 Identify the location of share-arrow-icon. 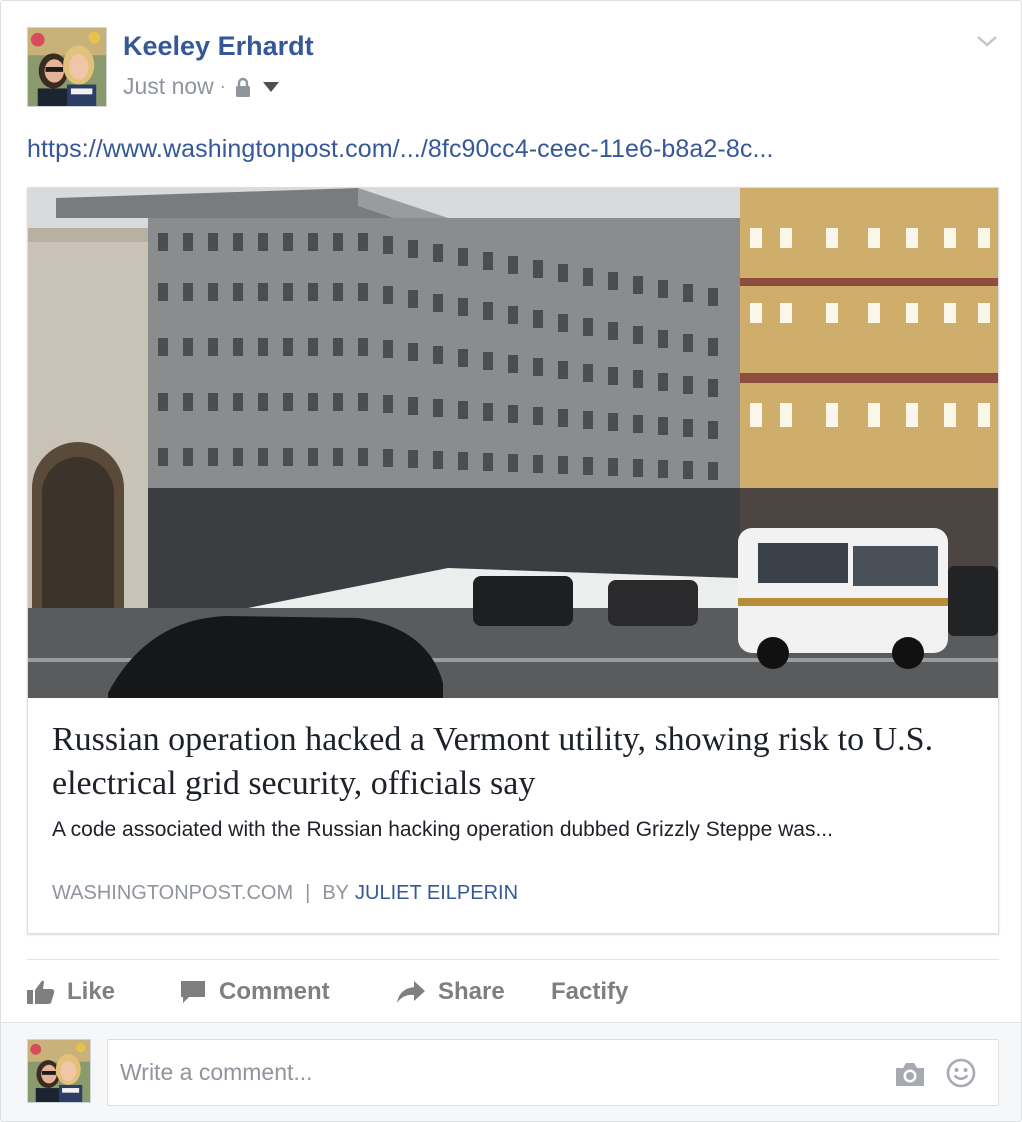
(411, 992).